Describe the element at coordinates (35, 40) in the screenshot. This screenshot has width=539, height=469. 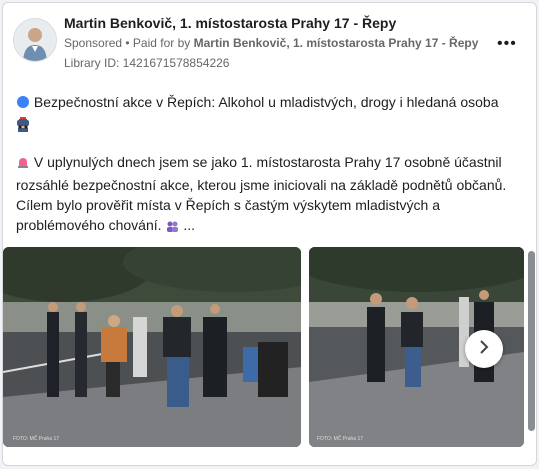
I see `author-avatar` at that location.